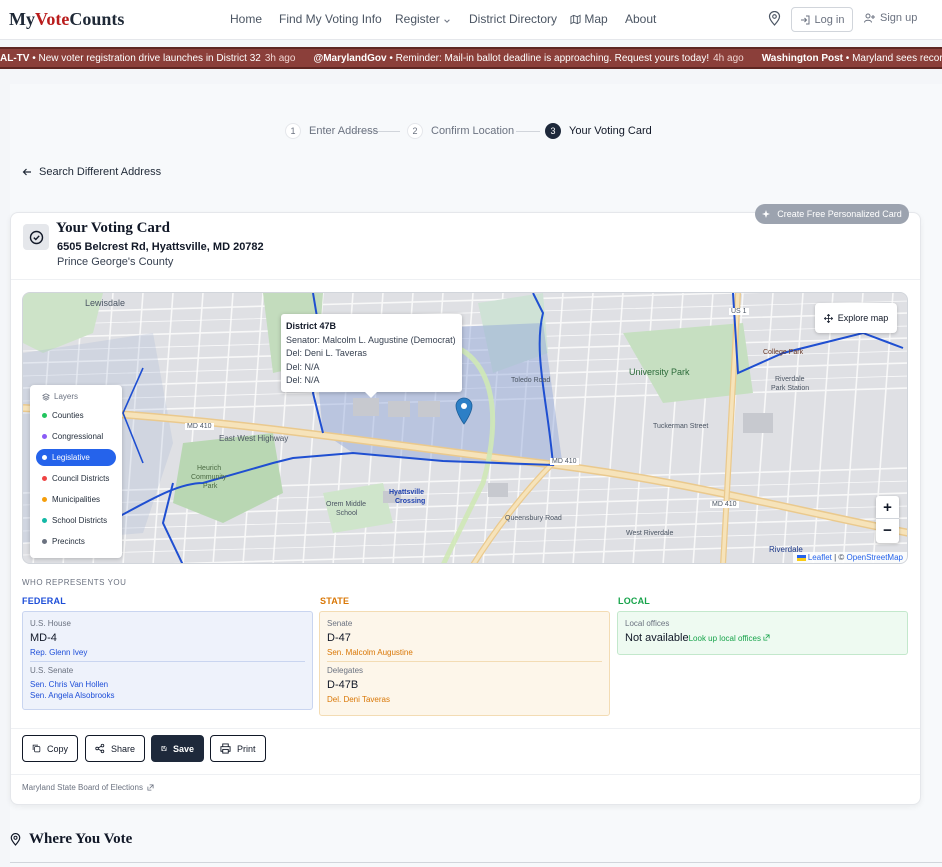 The height and width of the screenshot is (867, 942). Describe the element at coordinates (533, 518) in the screenshot. I see `map-label: Queensbury Road` at that location.